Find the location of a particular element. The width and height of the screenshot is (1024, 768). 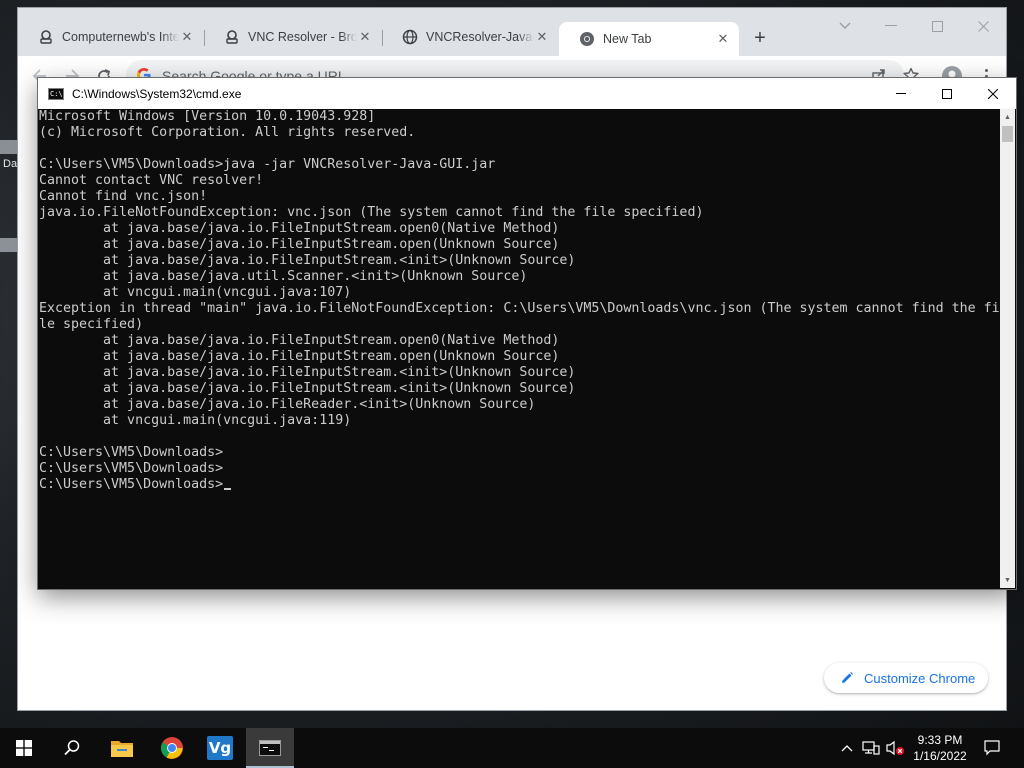

tab-vnc-resolver-browser: VNC Resolver - Brows ✕ is located at coordinates (292, 37).